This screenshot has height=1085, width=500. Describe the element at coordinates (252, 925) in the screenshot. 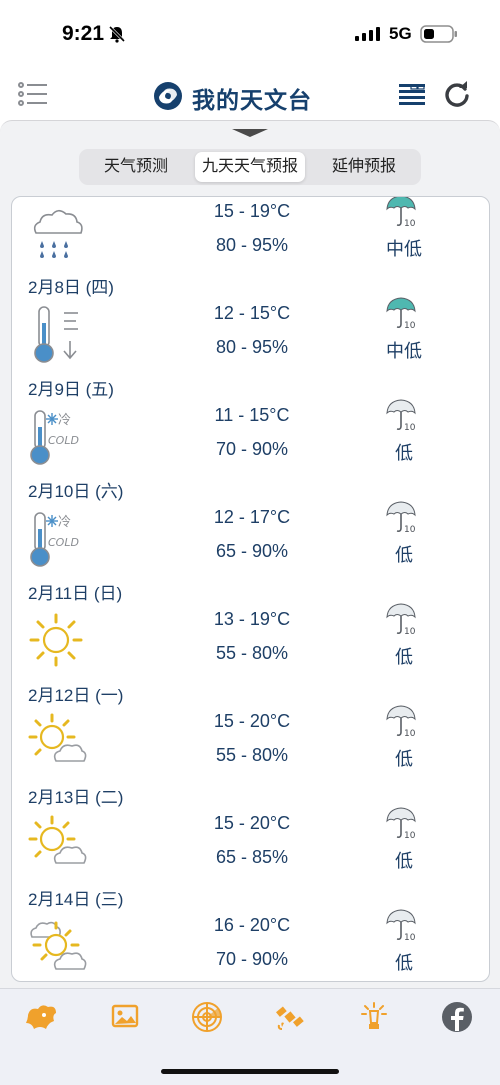

I see `temperature-range: 16 - 20°C` at that location.